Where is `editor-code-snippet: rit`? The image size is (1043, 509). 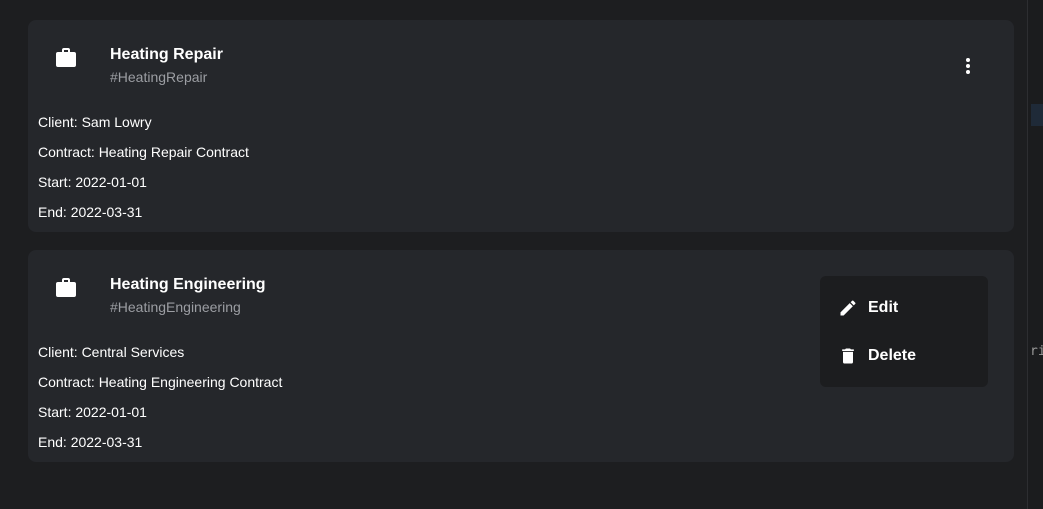 editor-code-snippet: rit is located at coordinates (1036, 351).